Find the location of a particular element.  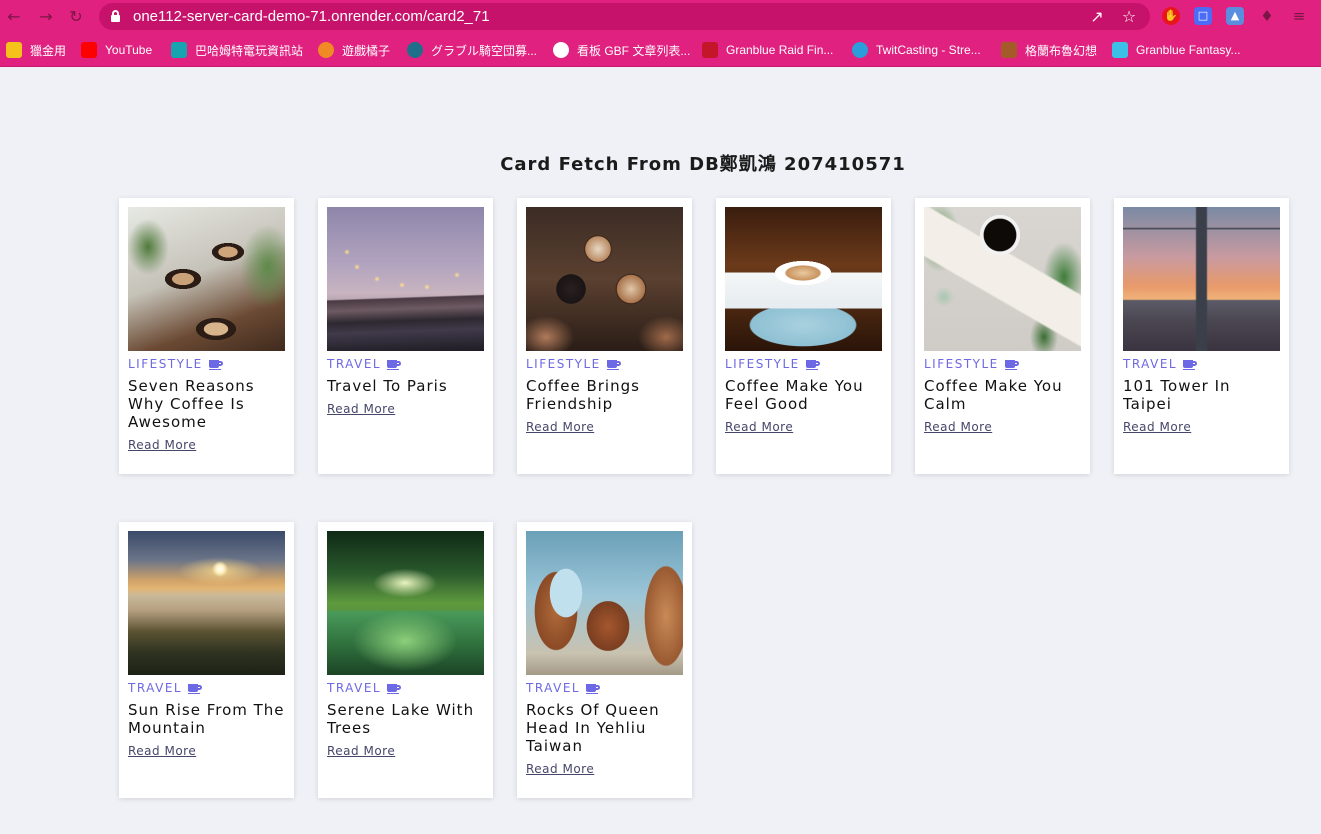

bookmark-item: 獵金用 is located at coordinates (36, 50).